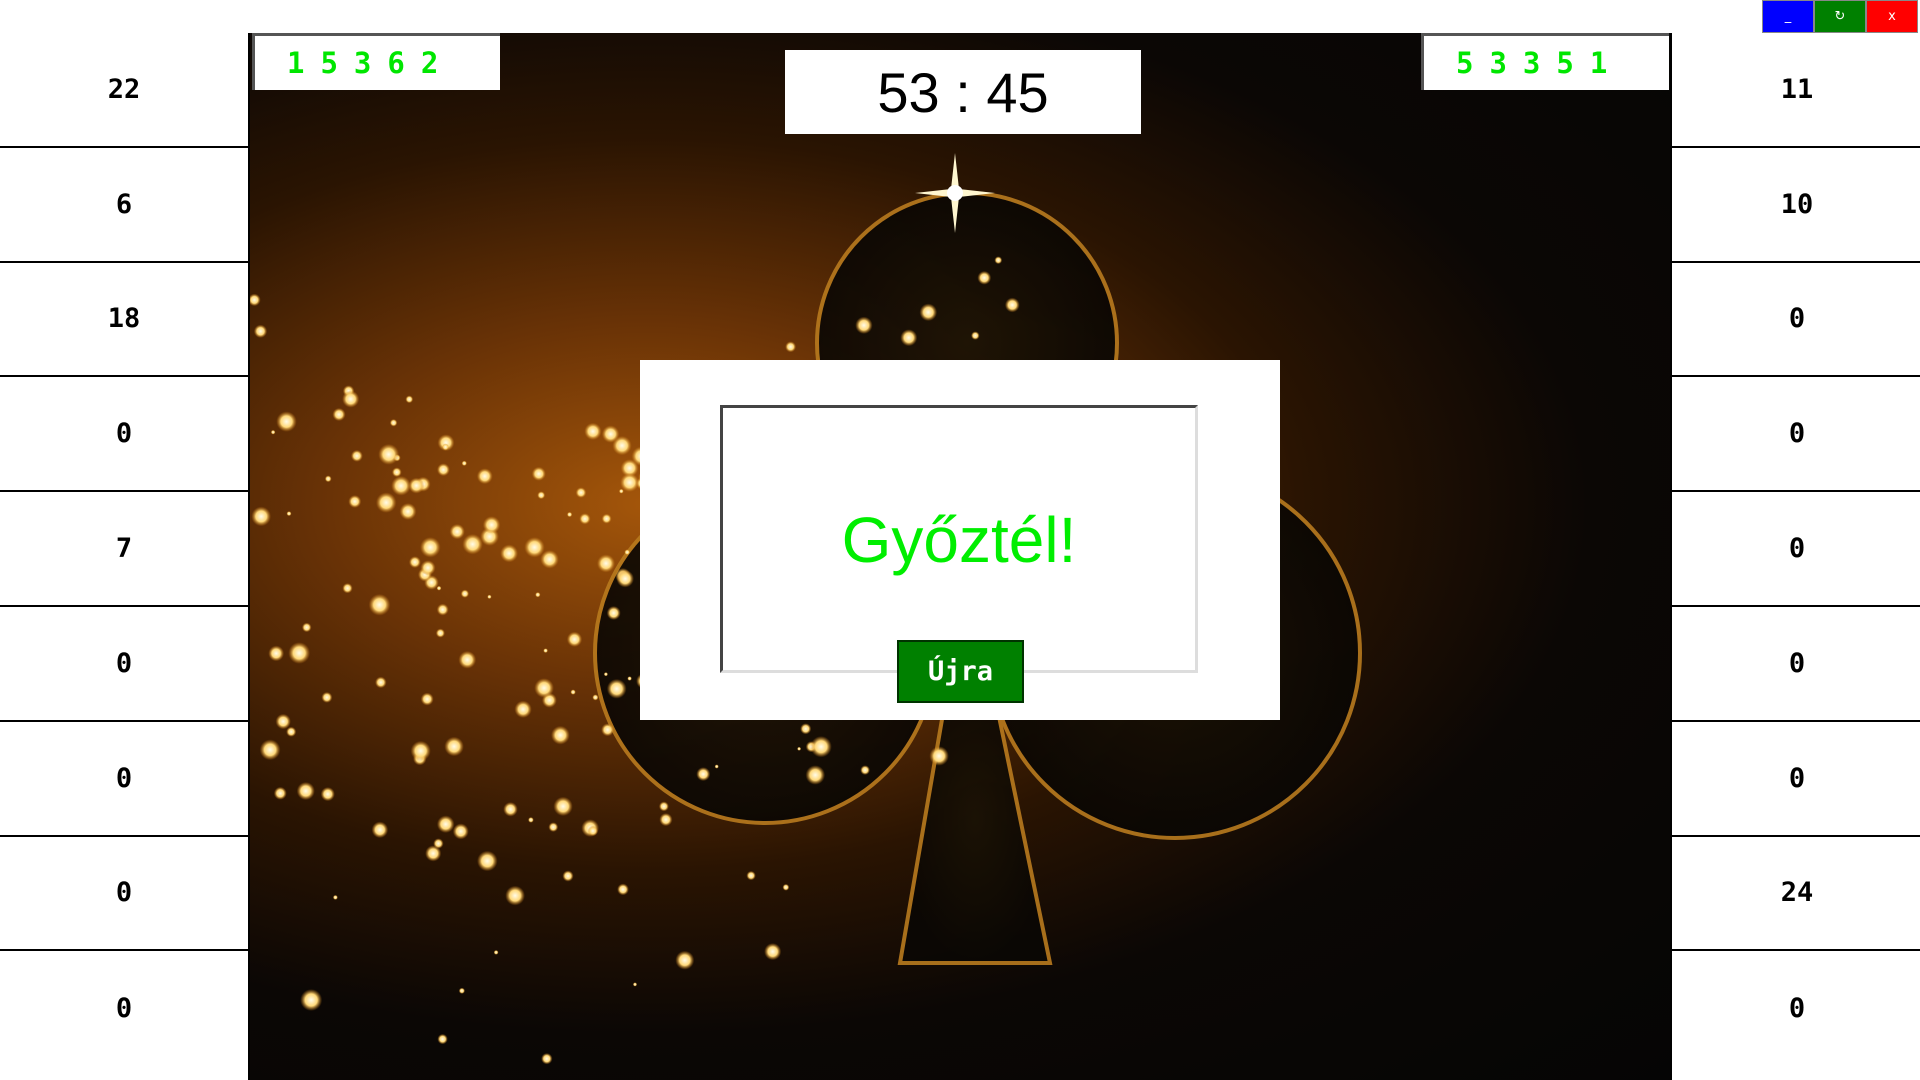  I want to click on close-button: x, so click(1892, 16).